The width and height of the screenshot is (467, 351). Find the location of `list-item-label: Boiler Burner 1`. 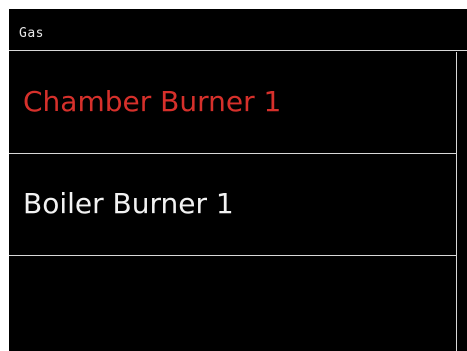

list-item-label: Boiler Burner 1 is located at coordinates (128, 203).